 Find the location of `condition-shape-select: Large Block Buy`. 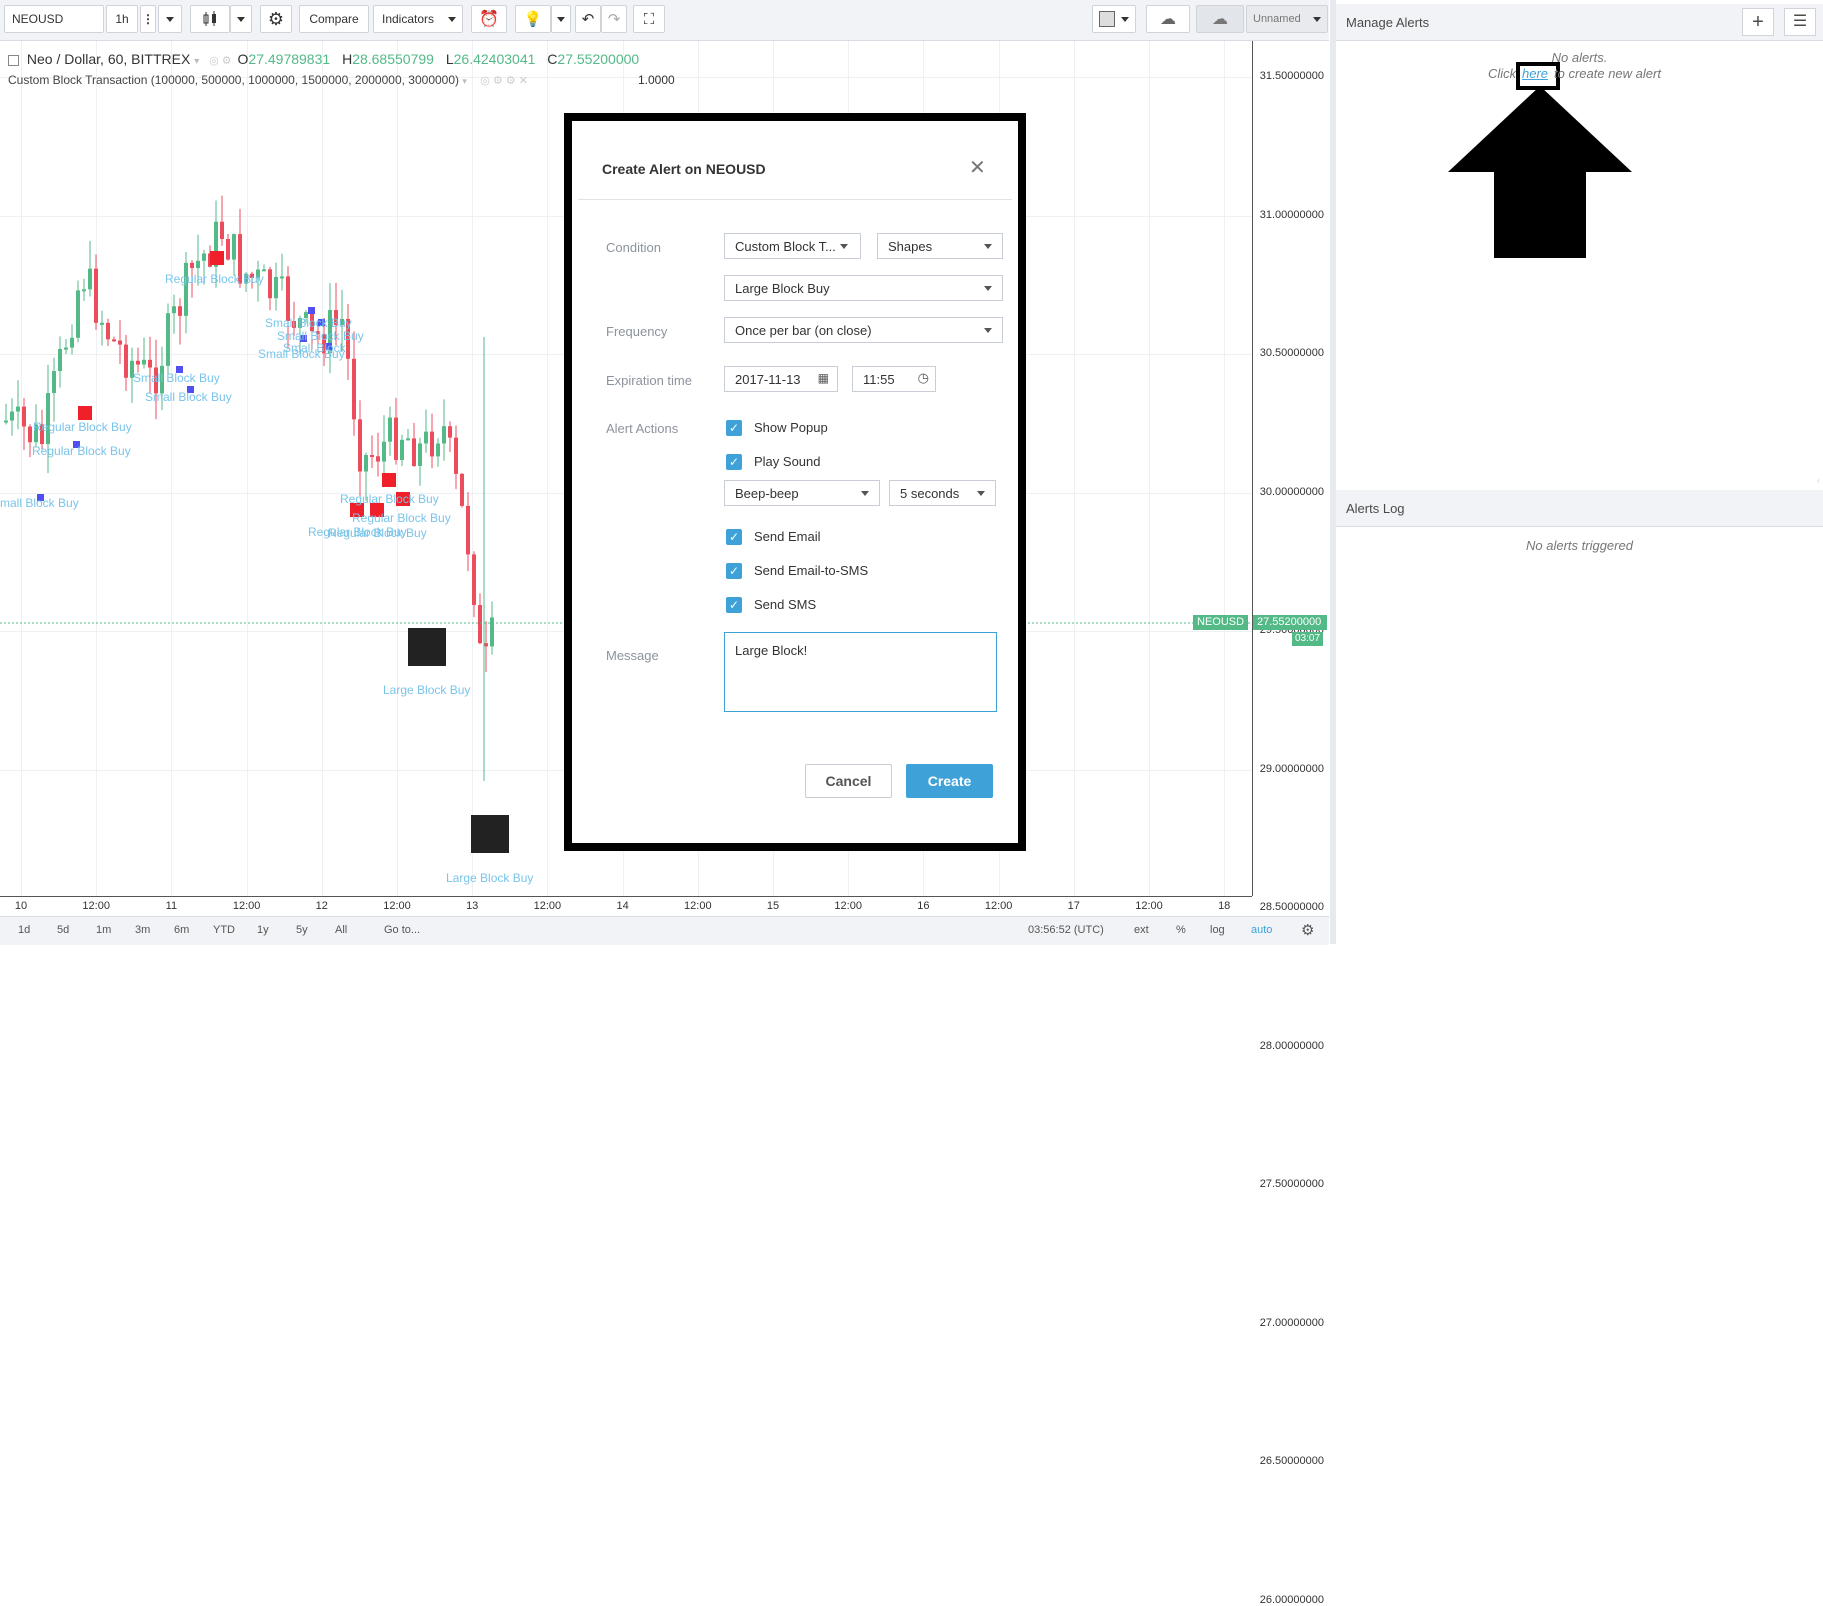

condition-shape-select: Large Block Buy is located at coordinates (863, 288).